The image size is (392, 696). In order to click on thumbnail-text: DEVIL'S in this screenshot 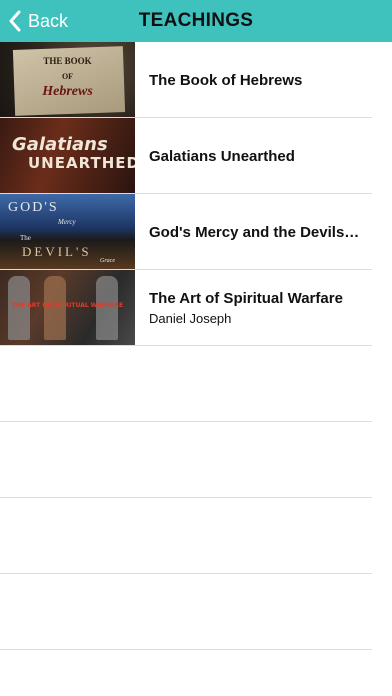, I will do `click(57, 251)`.